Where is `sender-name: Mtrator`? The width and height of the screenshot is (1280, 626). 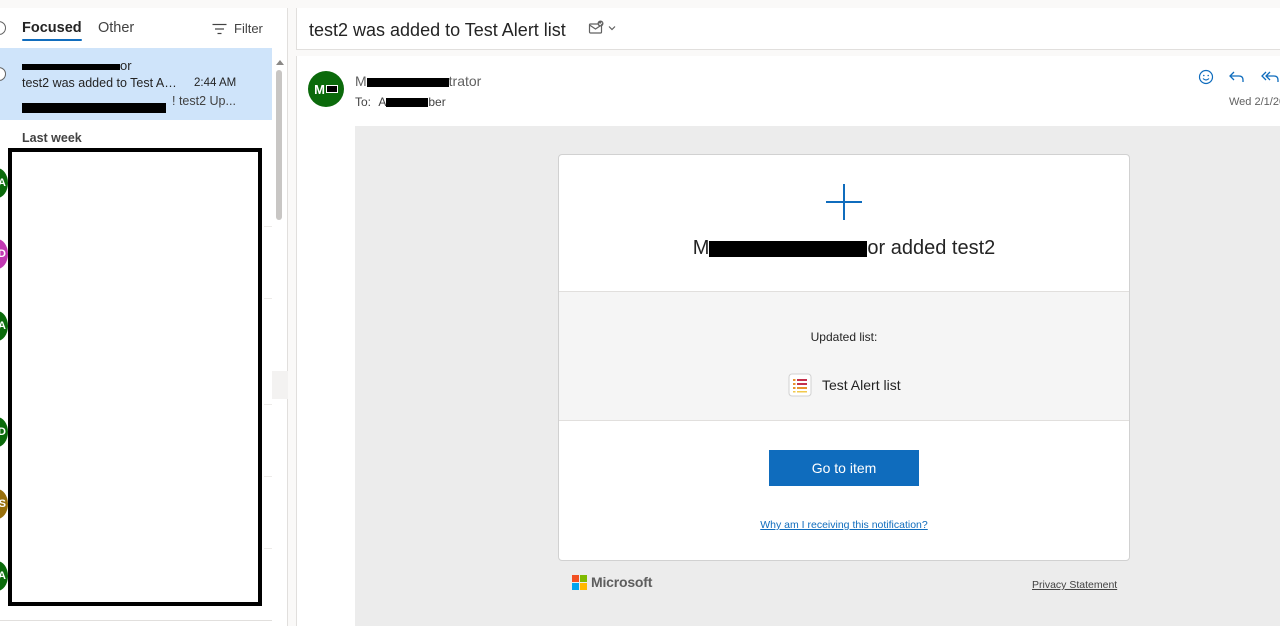
sender-name: Mtrator is located at coordinates (418, 81).